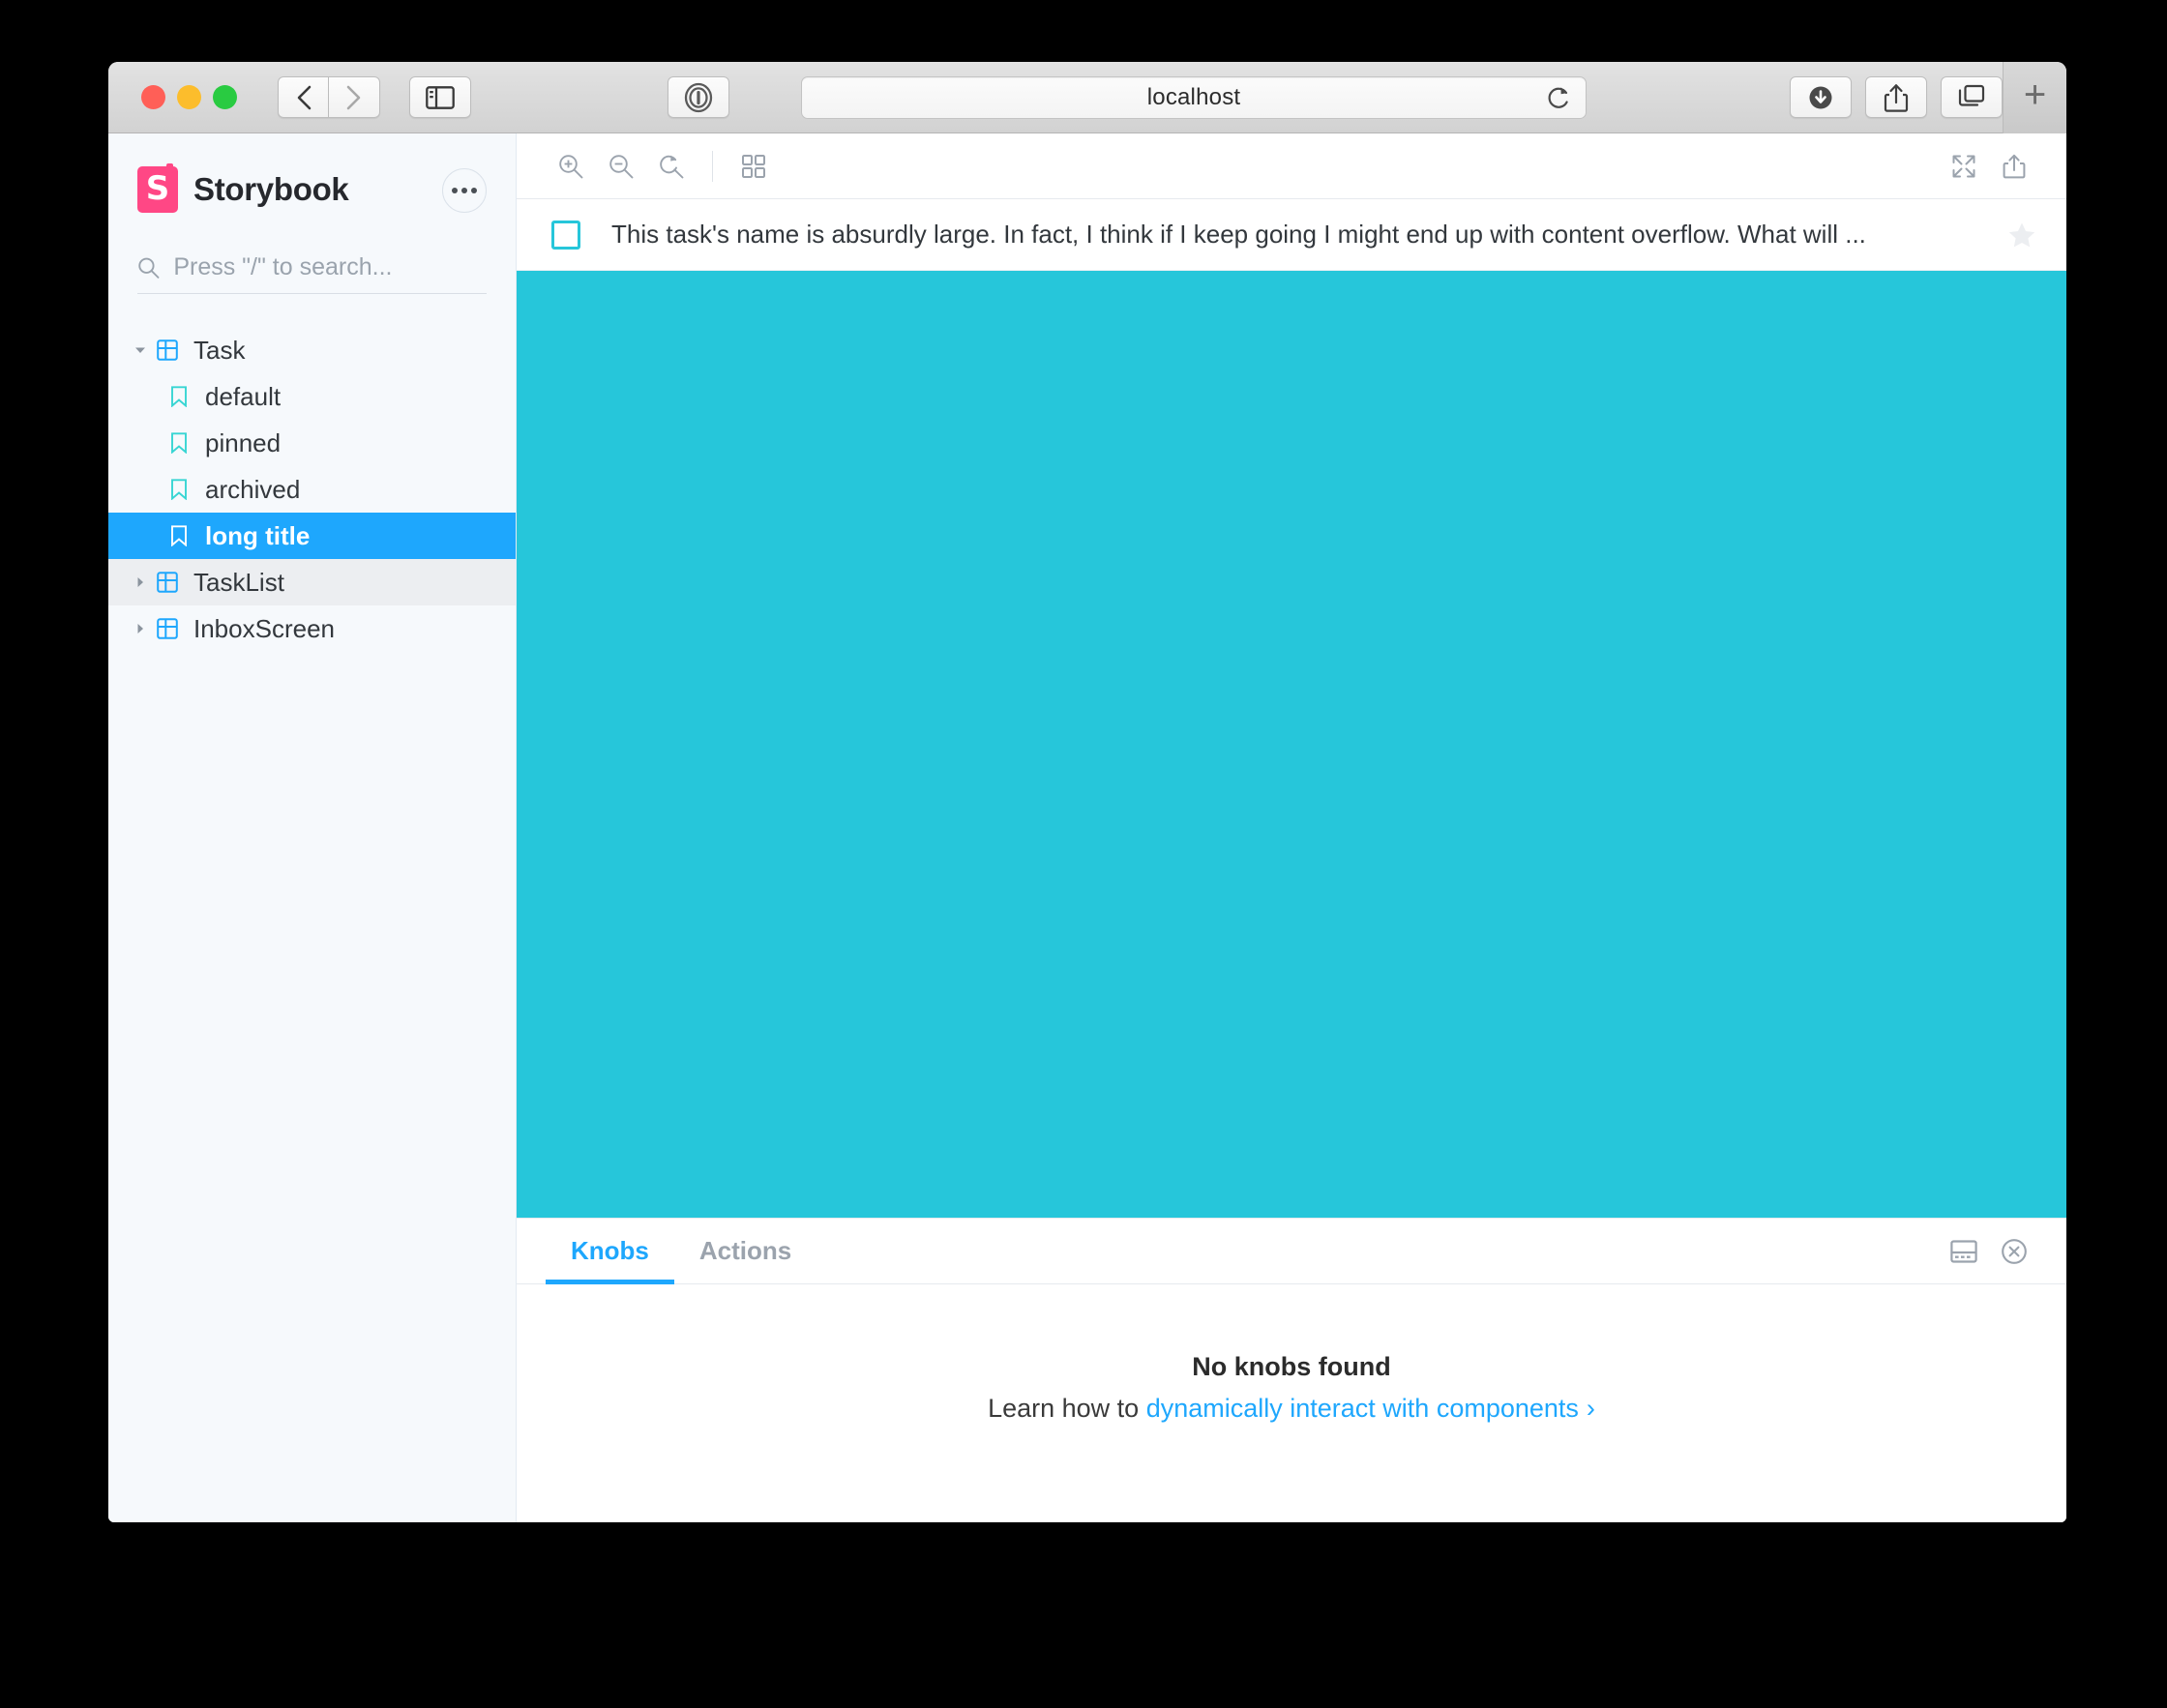 This screenshot has height=1708, width=2167. I want to click on star-icon, so click(2021, 234).